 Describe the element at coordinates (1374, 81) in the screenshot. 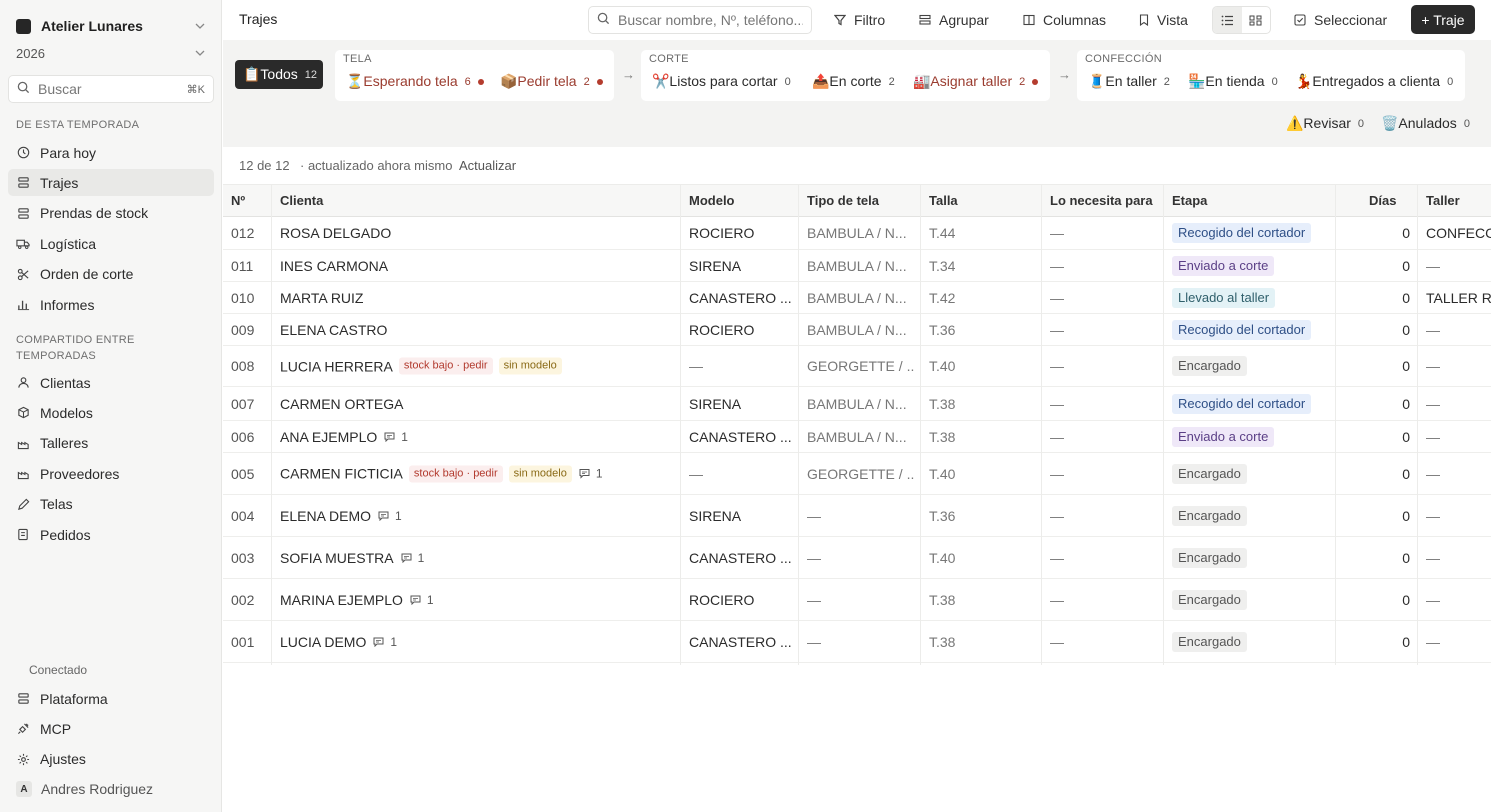

I see `stage-chip: 💃Entregados a clienta 0` at that location.